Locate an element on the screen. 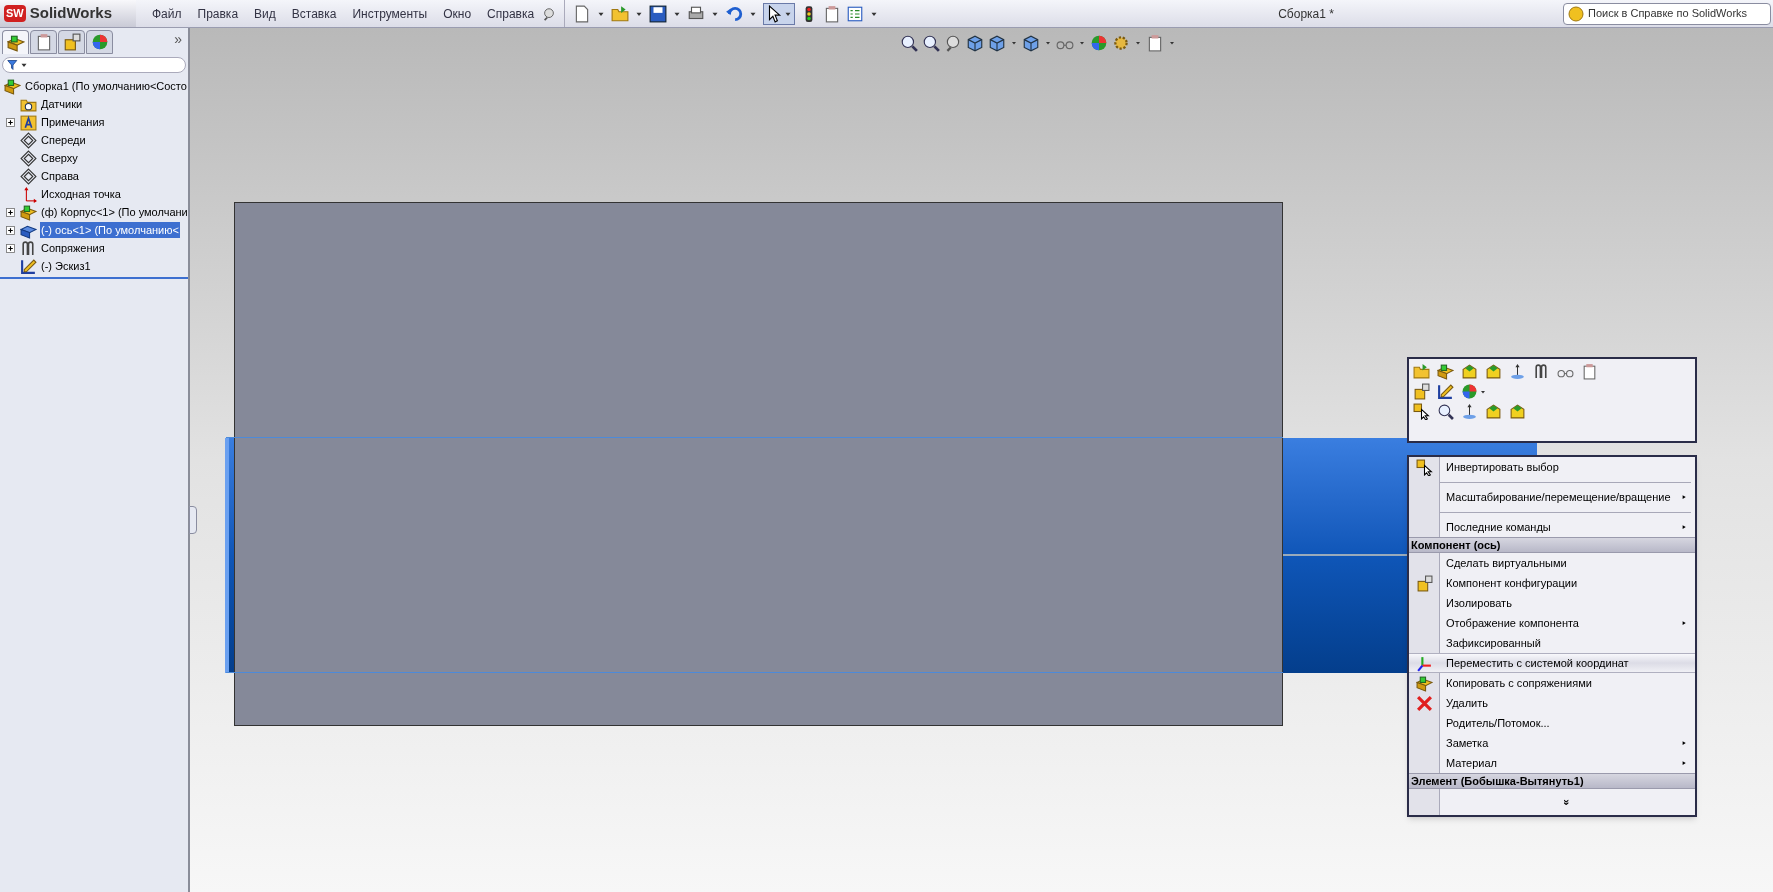 The width and height of the screenshot is (1773, 892). tree-item: Сборка1 (По умолчанию<Состо is located at coordinates (106, 86).